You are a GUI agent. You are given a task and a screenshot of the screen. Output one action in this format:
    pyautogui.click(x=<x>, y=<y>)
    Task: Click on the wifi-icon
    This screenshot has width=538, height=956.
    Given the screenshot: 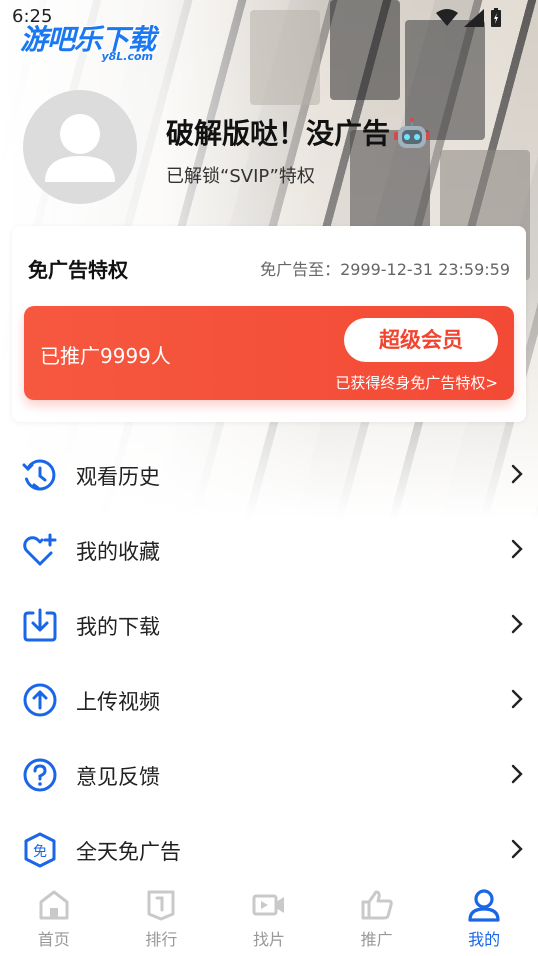 What is the action you would take?
    pyautogui.click(x=447, y=17)
    